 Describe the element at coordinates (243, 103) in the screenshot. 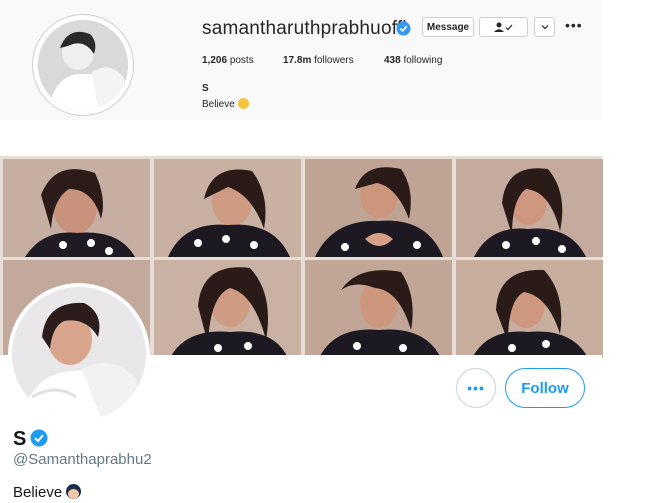

I see `smiling-face-emoji-icon` at that location.